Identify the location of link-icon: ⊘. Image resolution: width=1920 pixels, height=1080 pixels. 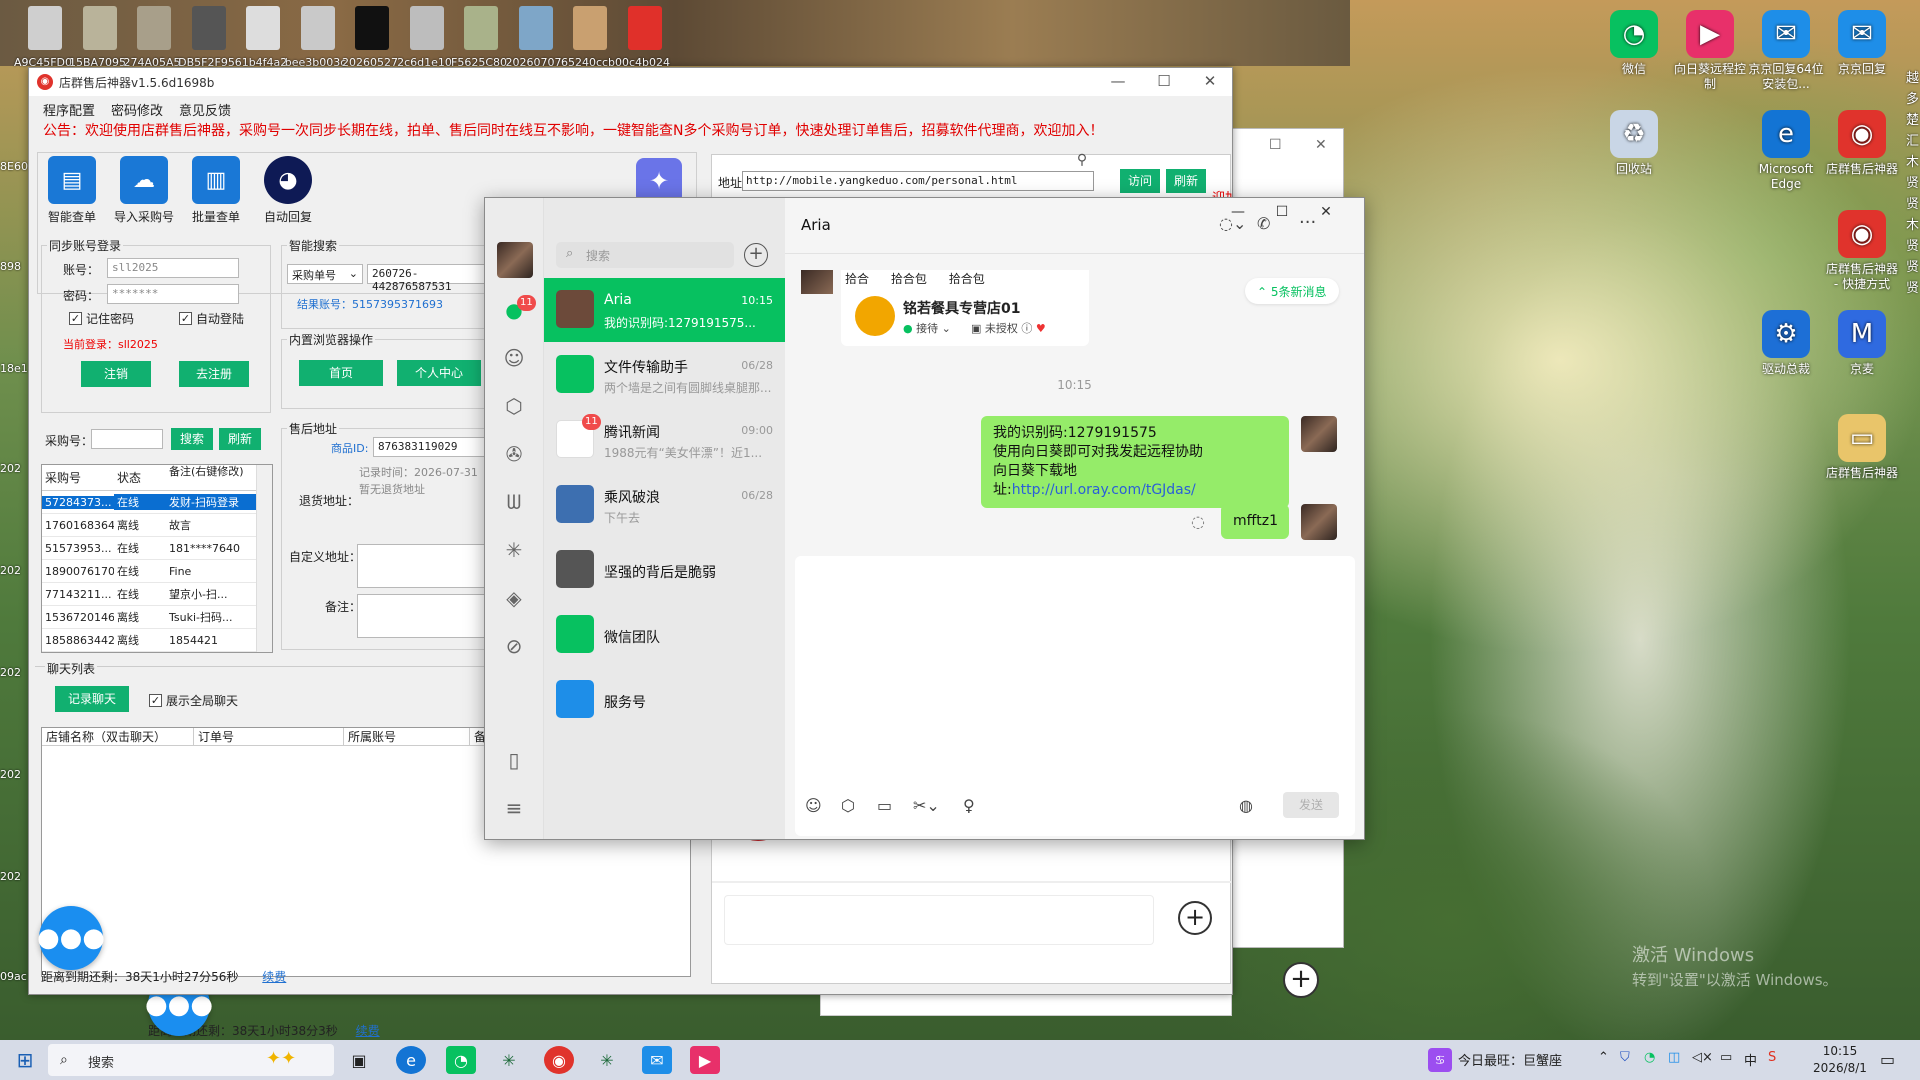
(514, 646).